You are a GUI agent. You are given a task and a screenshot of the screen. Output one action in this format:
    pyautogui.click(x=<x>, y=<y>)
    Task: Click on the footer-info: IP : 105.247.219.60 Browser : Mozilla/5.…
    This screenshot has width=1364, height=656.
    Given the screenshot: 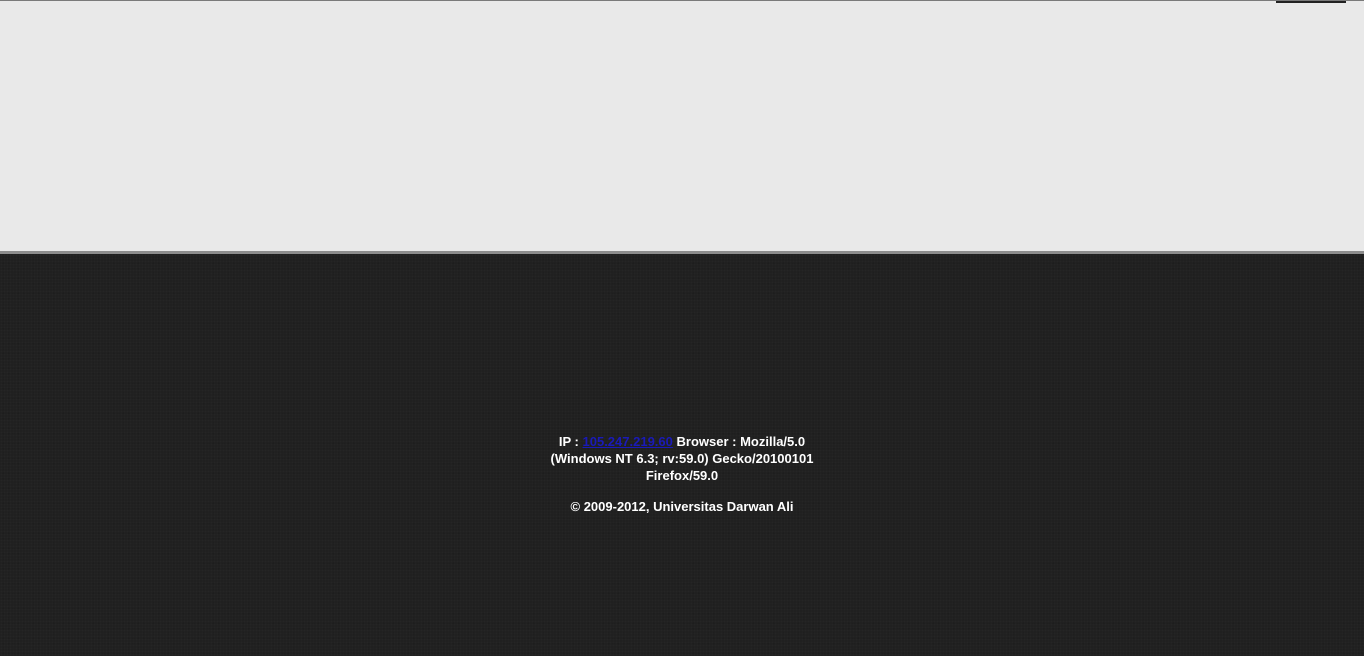 What is the action you would take?
    pyautogui.click(x=682, y=474)
    